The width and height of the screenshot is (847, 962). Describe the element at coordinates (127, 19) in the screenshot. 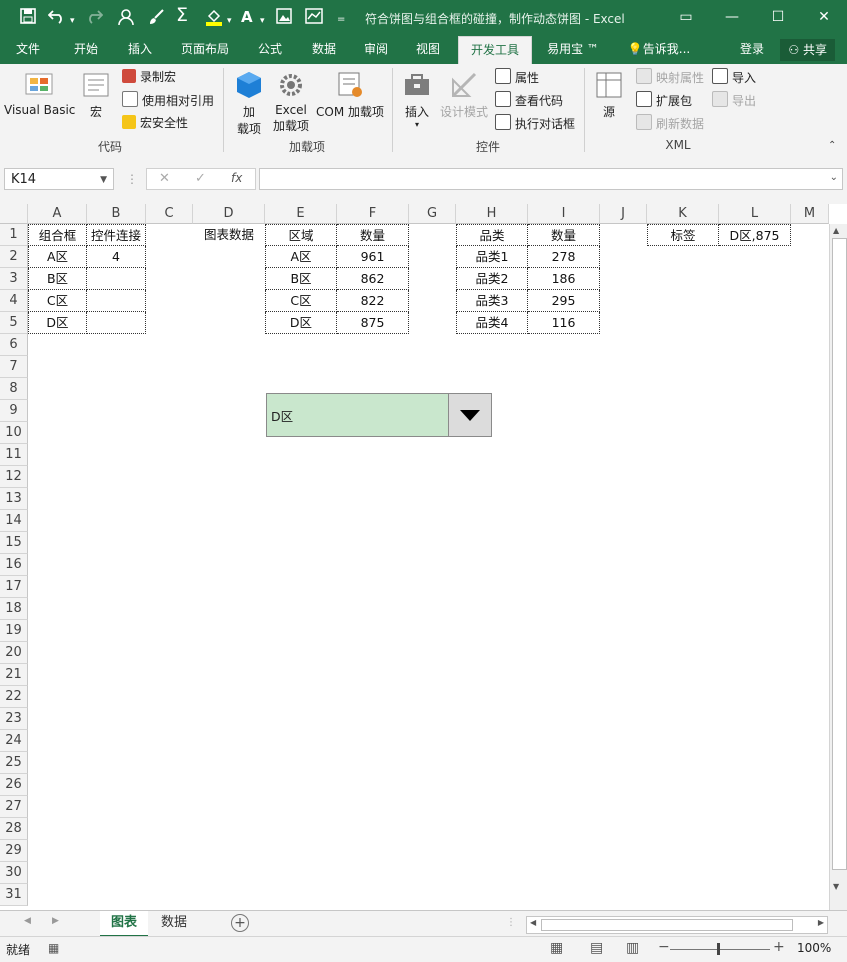

I see `user-icon` at that location.